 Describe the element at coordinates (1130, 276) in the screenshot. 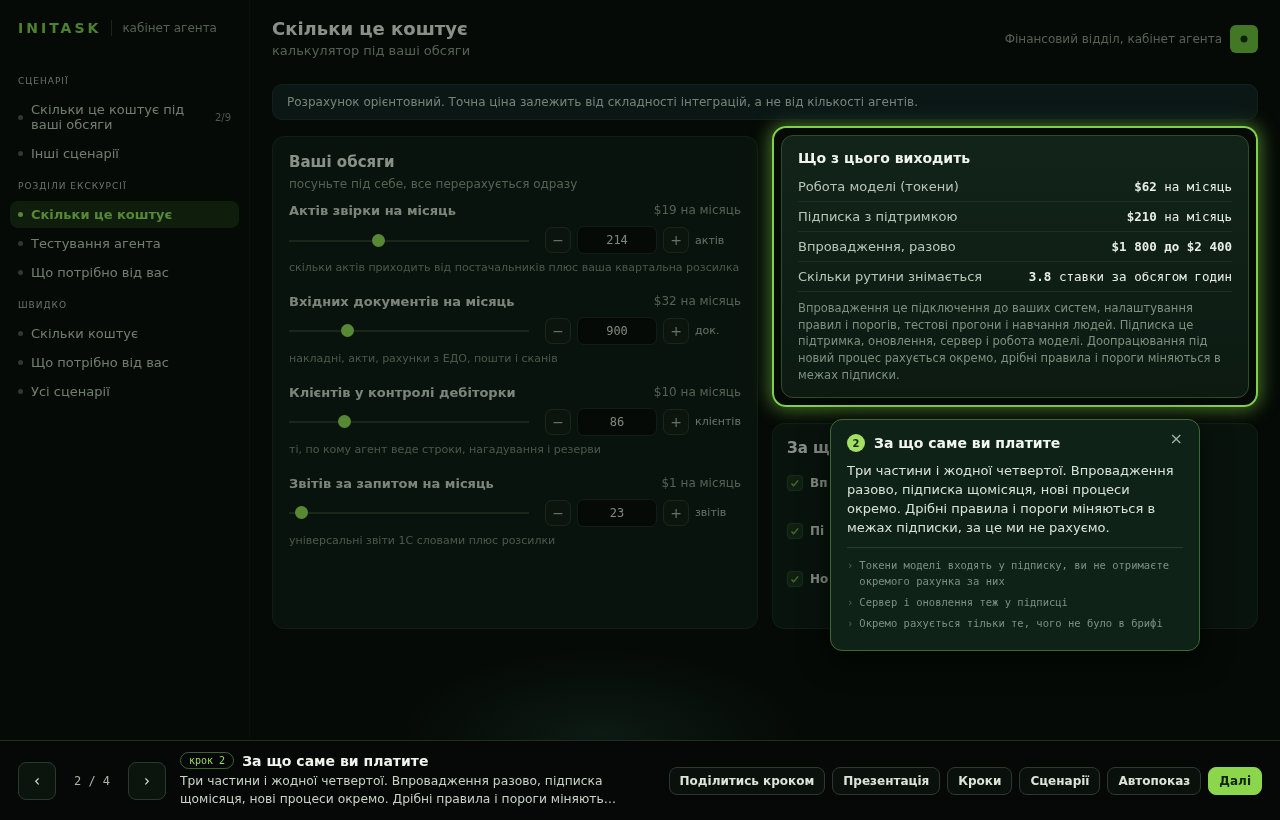

I see `row-value: 3.8 ставки за обсягом годин` at that location.